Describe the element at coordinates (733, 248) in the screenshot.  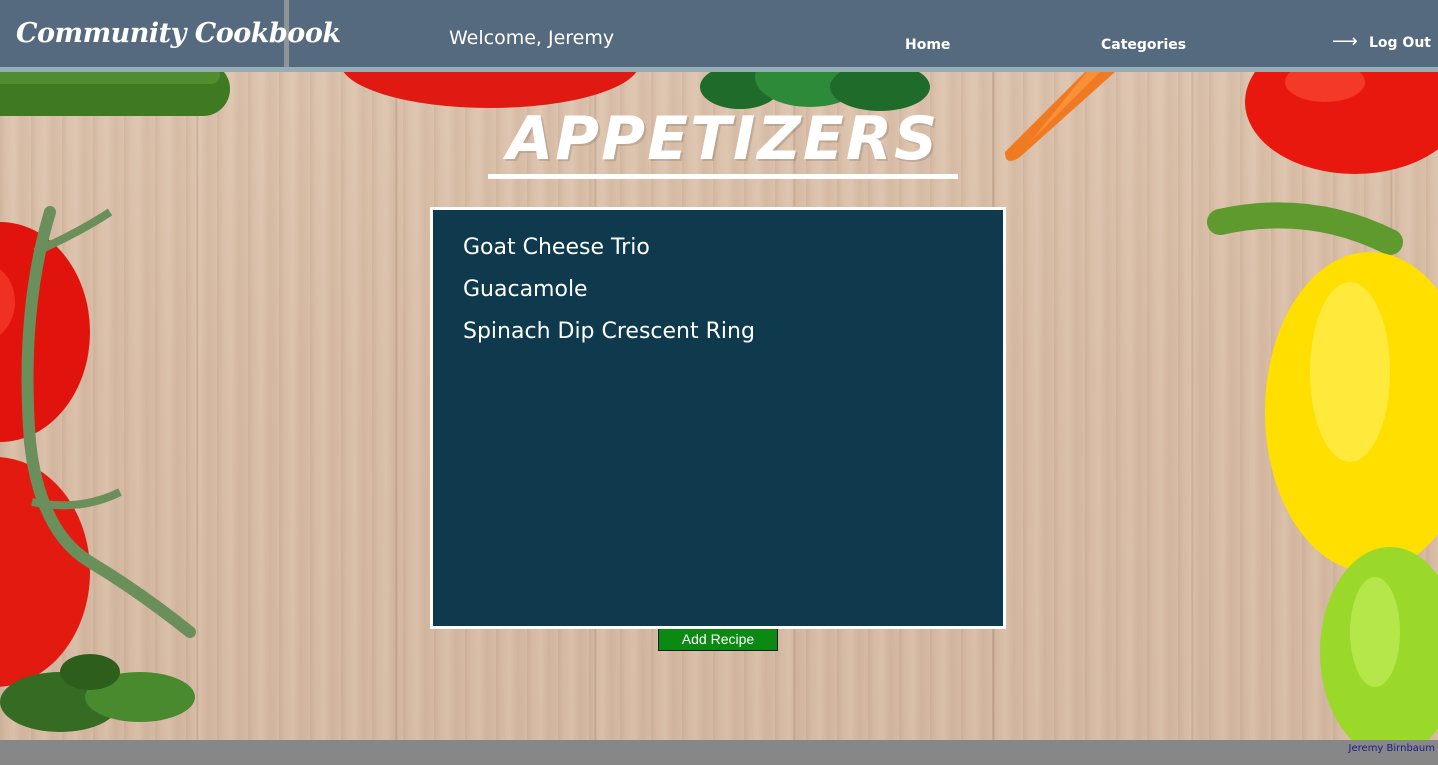
I see `recipe-item-goat-cheese-trio: Goat Cheese Trio` at that location.